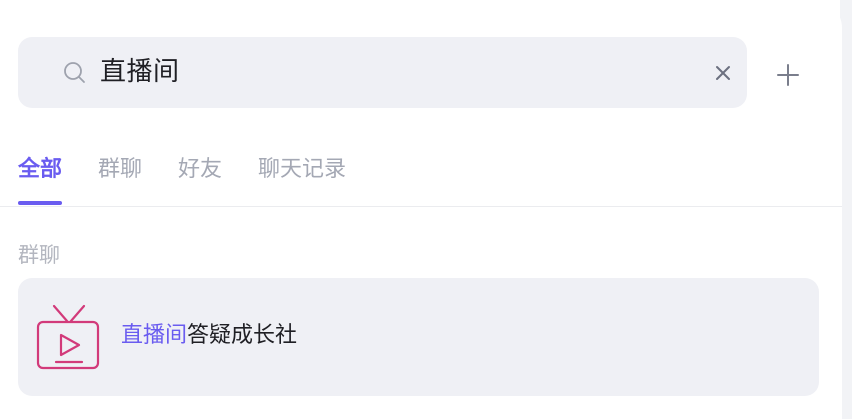 The height and width of the screenshot is (419, 852). Describe the element at coordinates (120, 178) in the screenshot. I see `tab-group-chats: 群聊` at that location.